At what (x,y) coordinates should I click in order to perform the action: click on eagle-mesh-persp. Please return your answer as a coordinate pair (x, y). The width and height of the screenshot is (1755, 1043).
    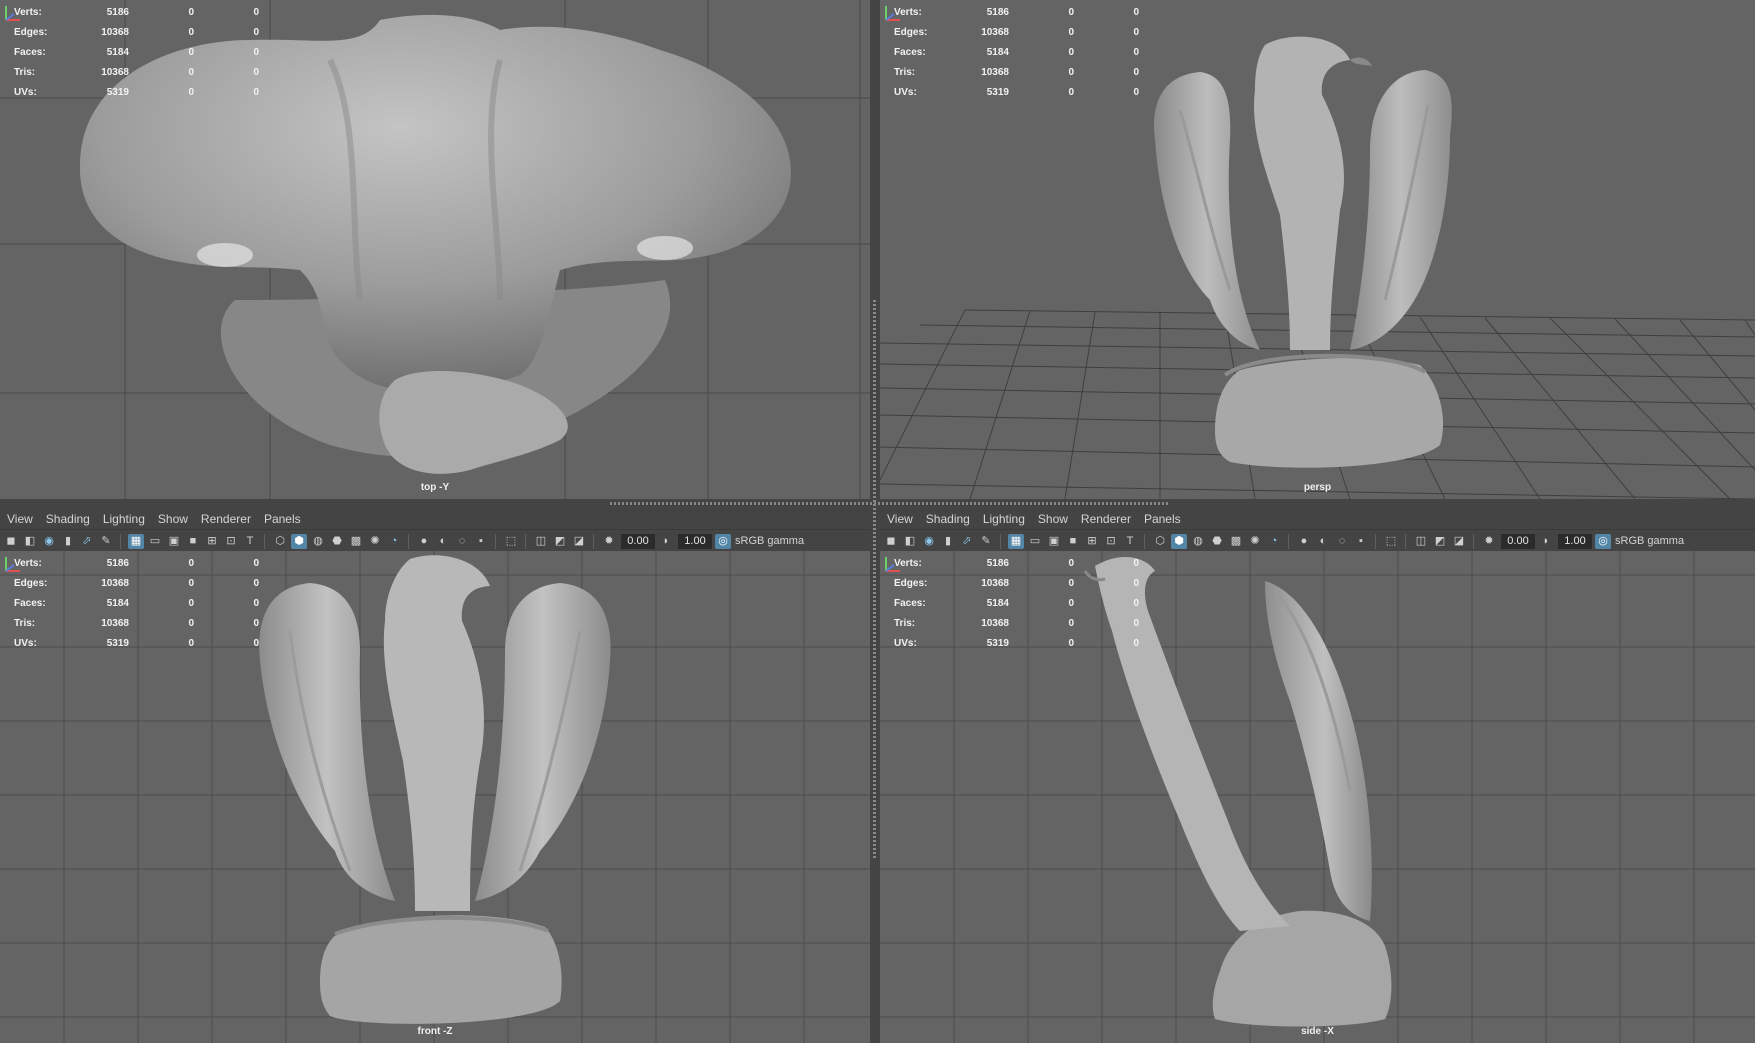
    Looking at the image, I should click on (1303, 252).